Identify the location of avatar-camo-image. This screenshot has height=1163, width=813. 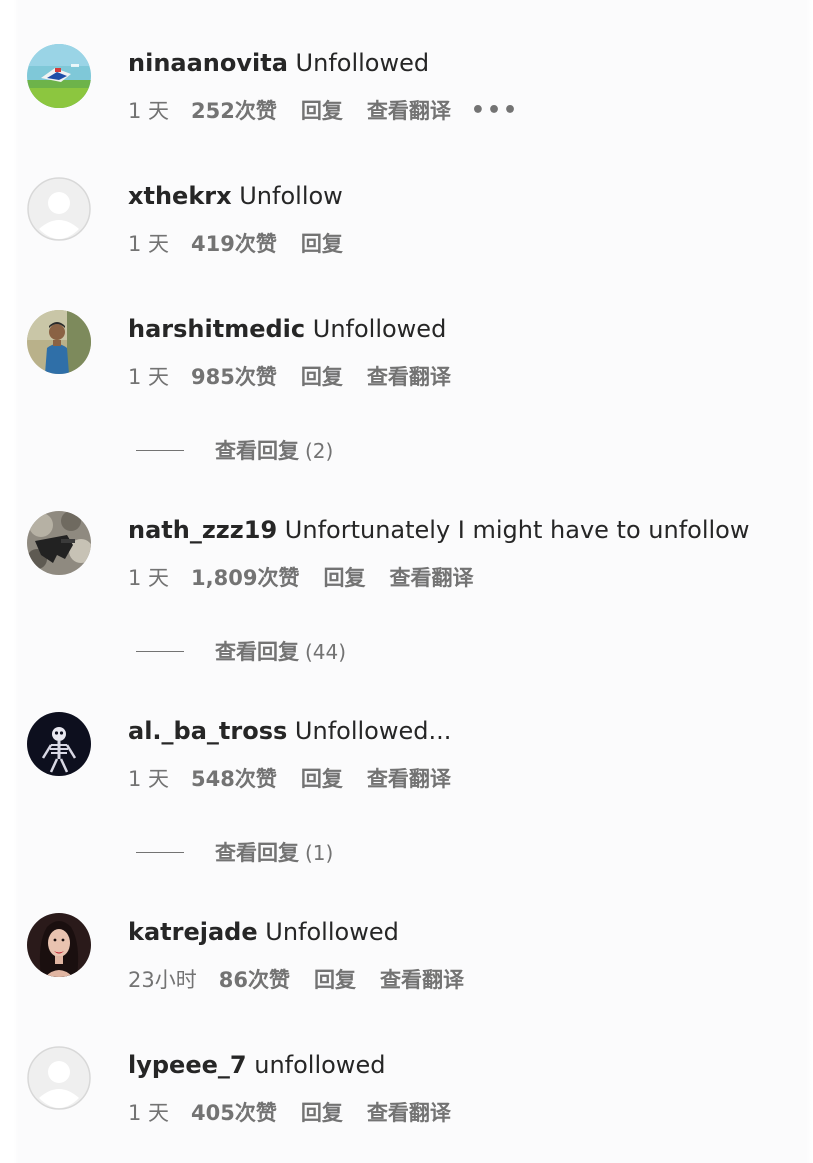
(59, 543).